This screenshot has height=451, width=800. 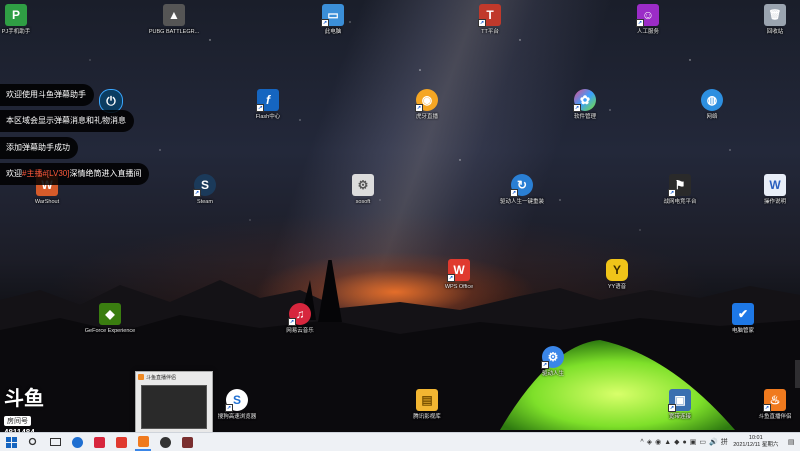 I want to click on desktop-icon-steam: S ↗ Steam, so click(x=205, y=190).